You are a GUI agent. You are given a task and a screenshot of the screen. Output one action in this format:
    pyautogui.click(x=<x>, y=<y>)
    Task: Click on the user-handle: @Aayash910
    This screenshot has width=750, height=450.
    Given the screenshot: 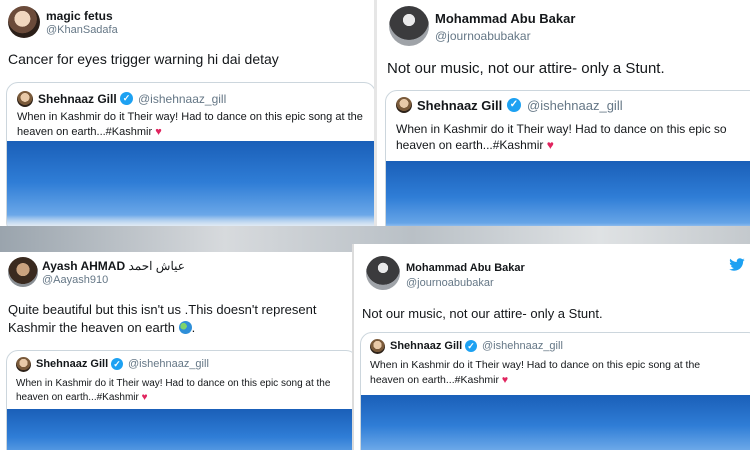 What is the action you would take?
    pyautogui.click(x=75, y=280)
    